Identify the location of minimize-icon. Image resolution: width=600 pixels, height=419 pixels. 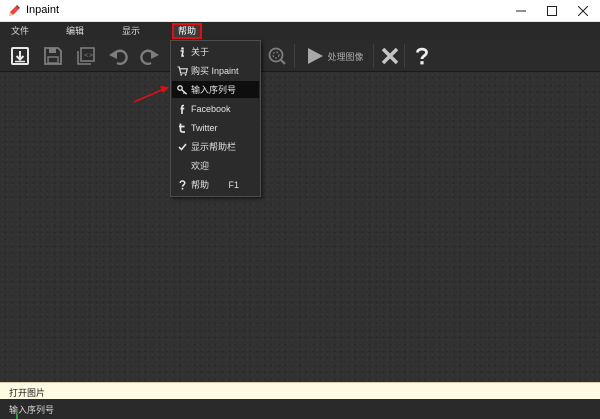
(521, 11).